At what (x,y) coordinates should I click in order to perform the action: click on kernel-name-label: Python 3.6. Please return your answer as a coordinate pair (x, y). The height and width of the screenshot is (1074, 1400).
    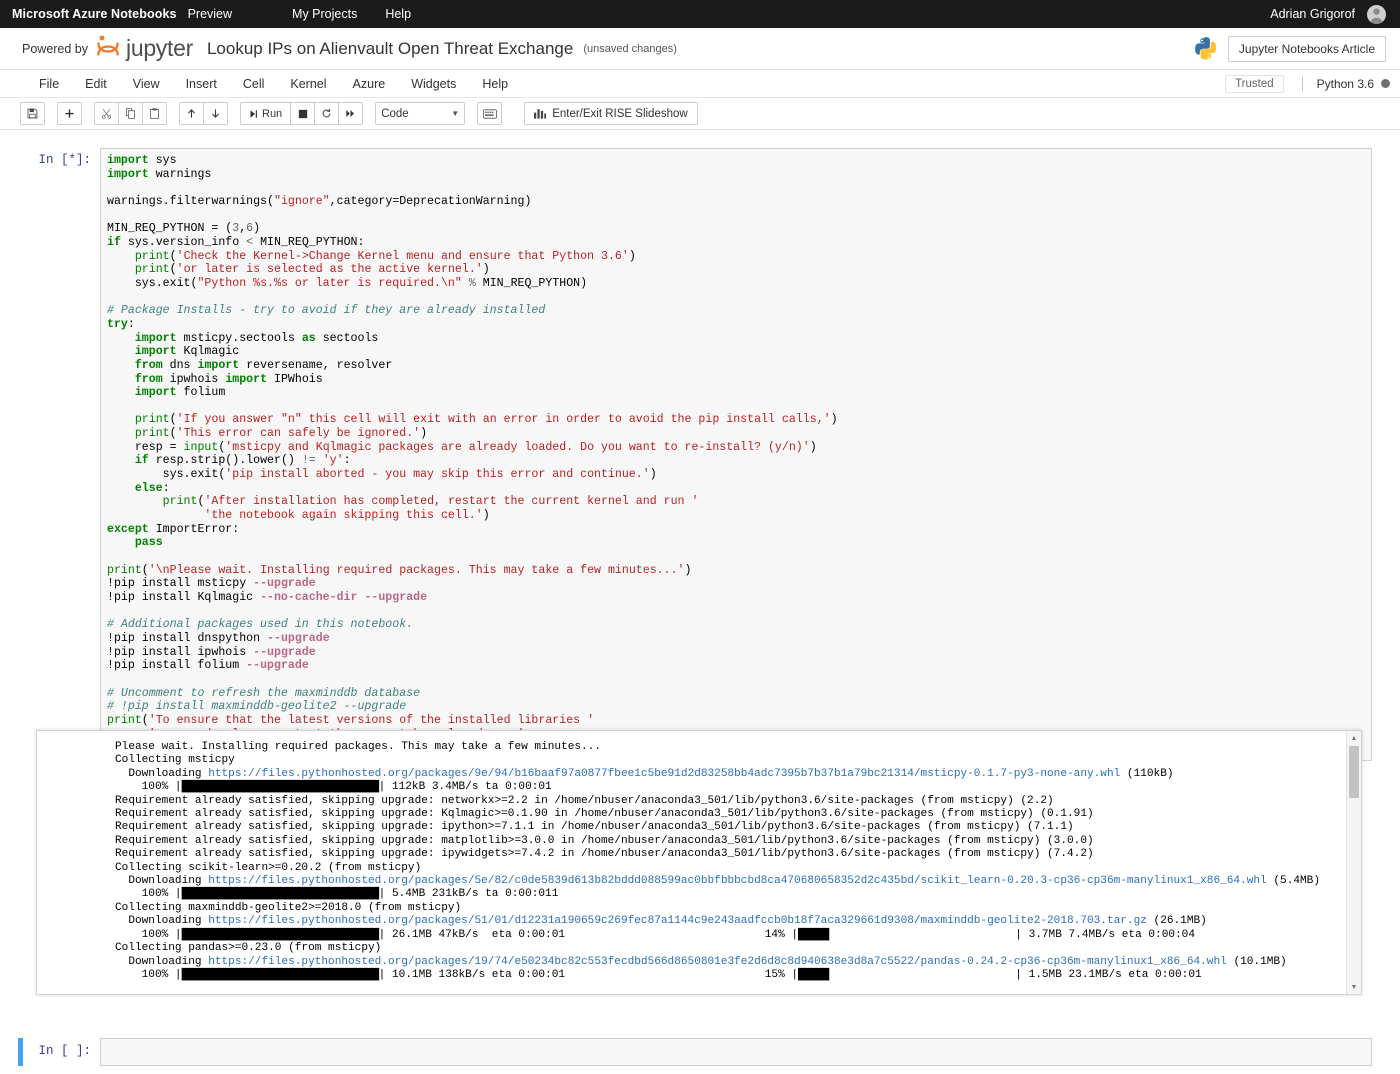
    Looking at the image, I should click on (1345, 83).